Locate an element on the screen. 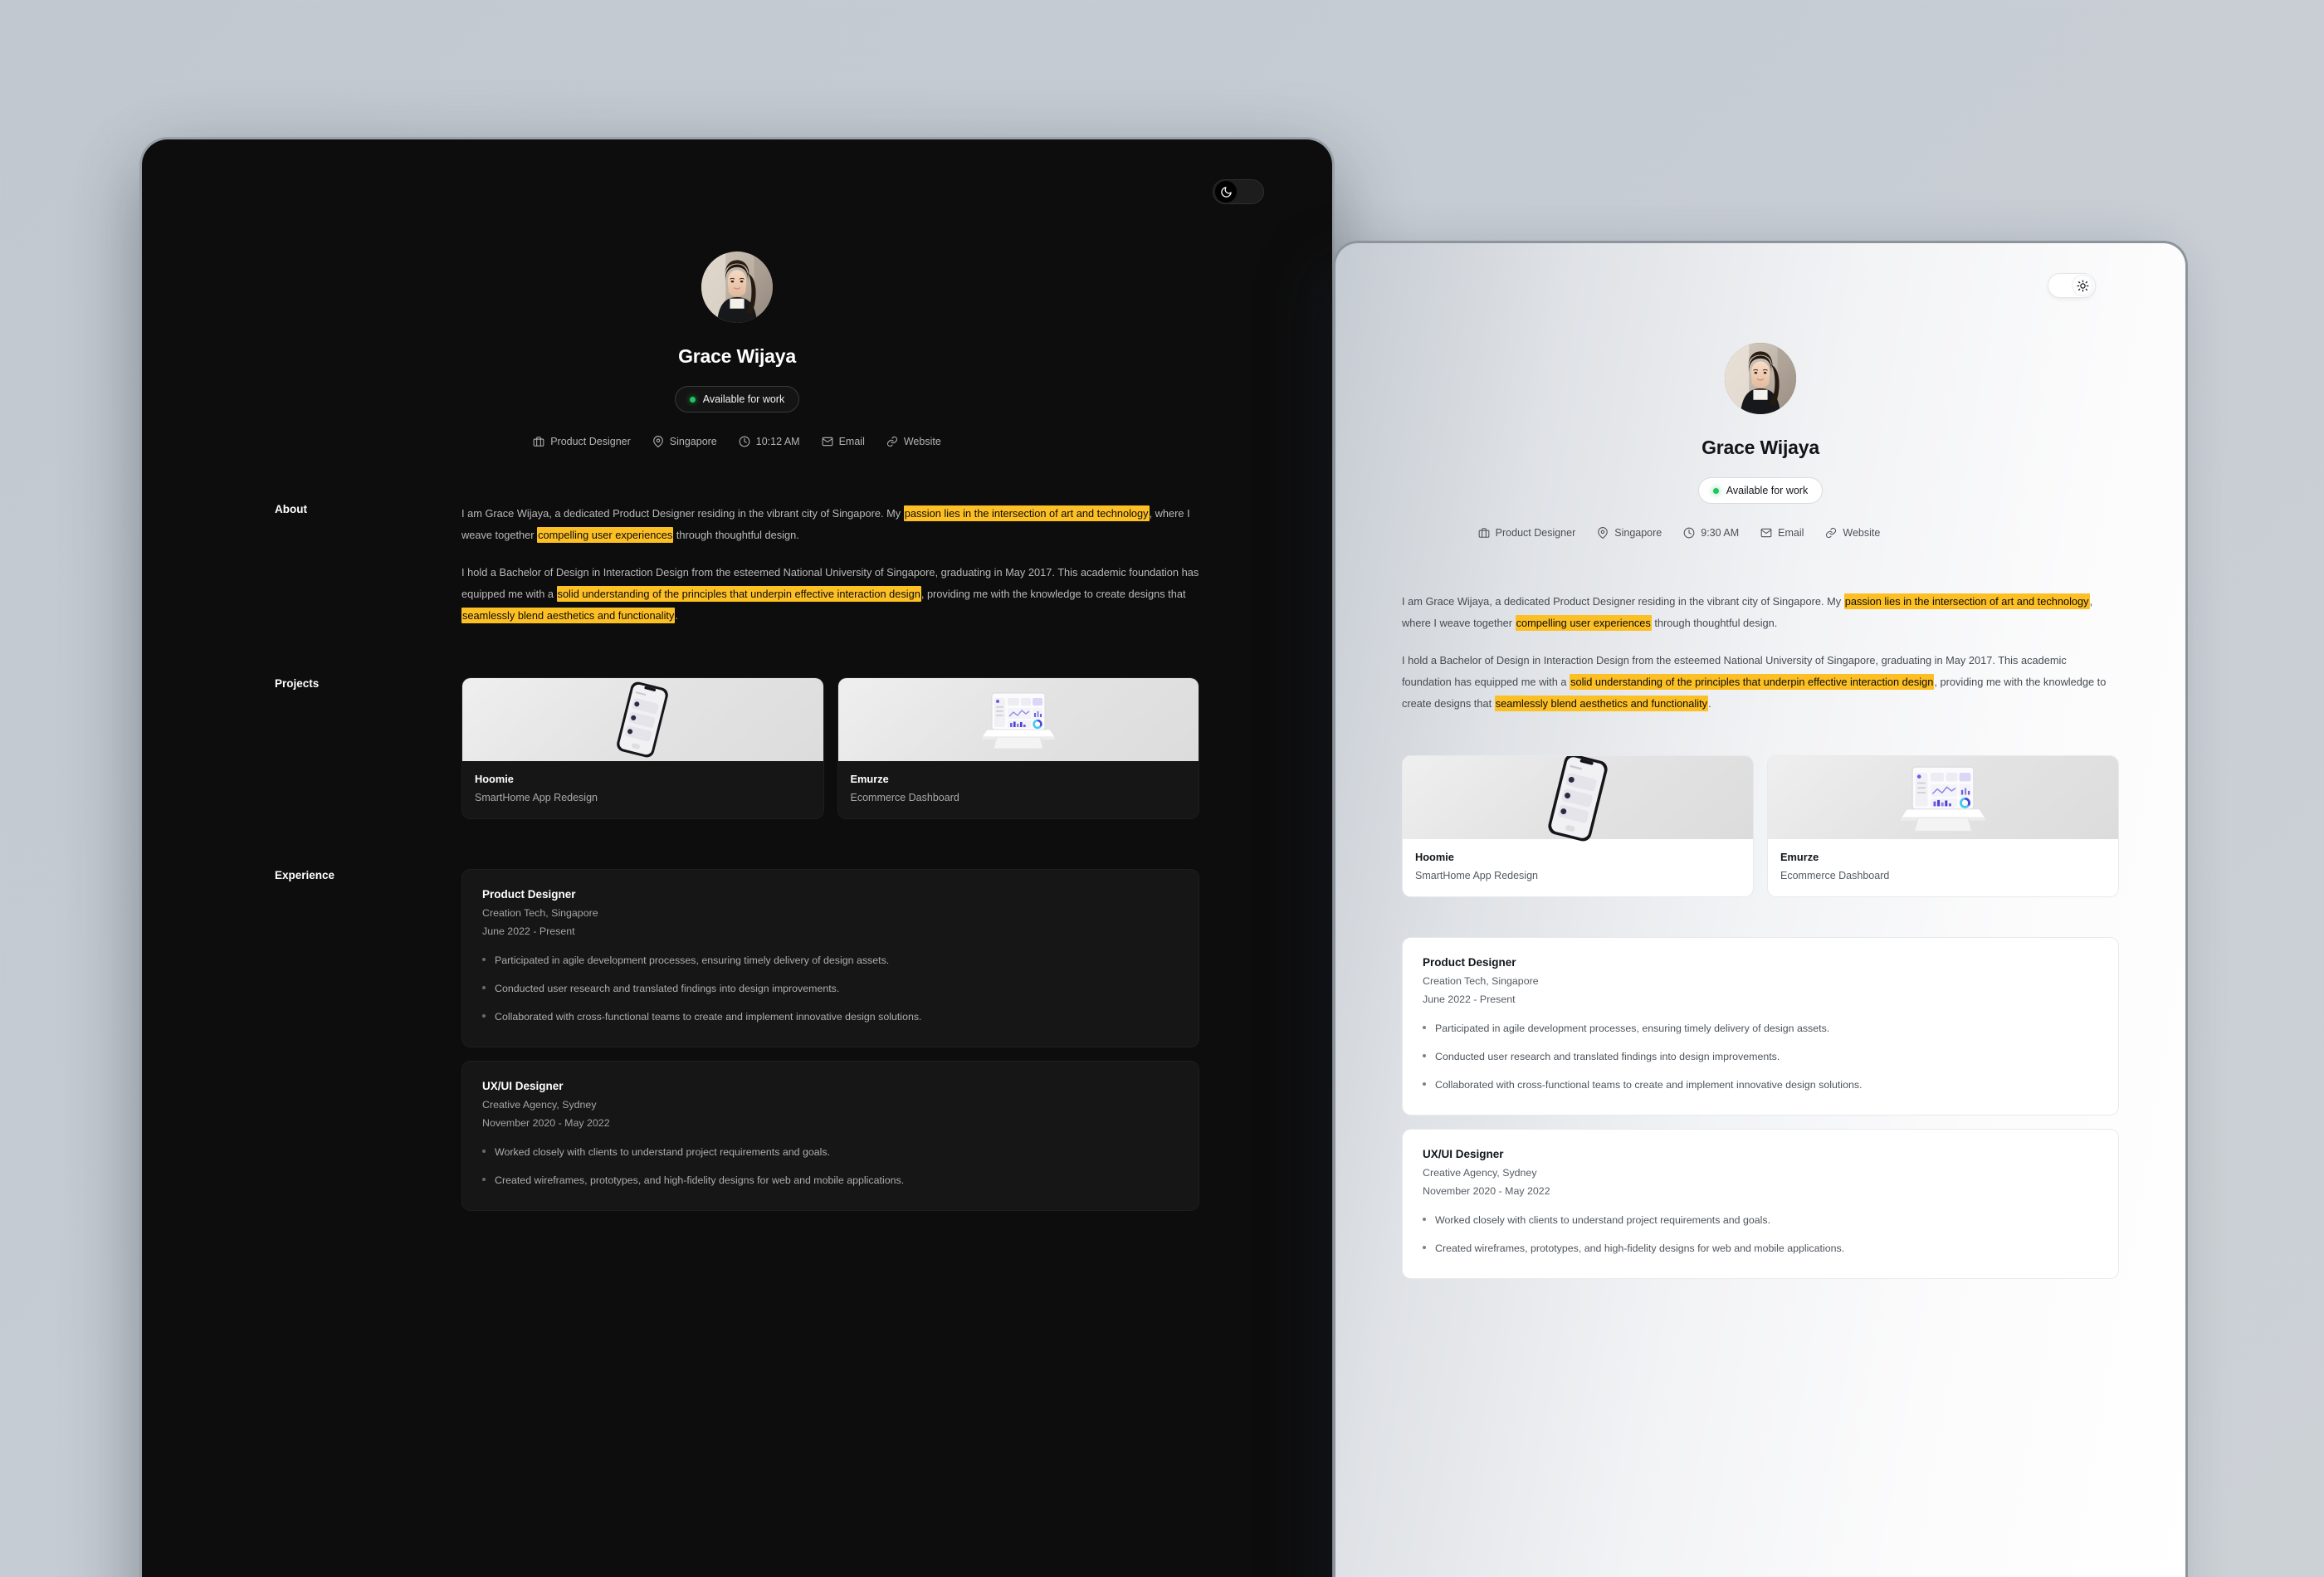  clock-icon is located at coordinates (744, 442).